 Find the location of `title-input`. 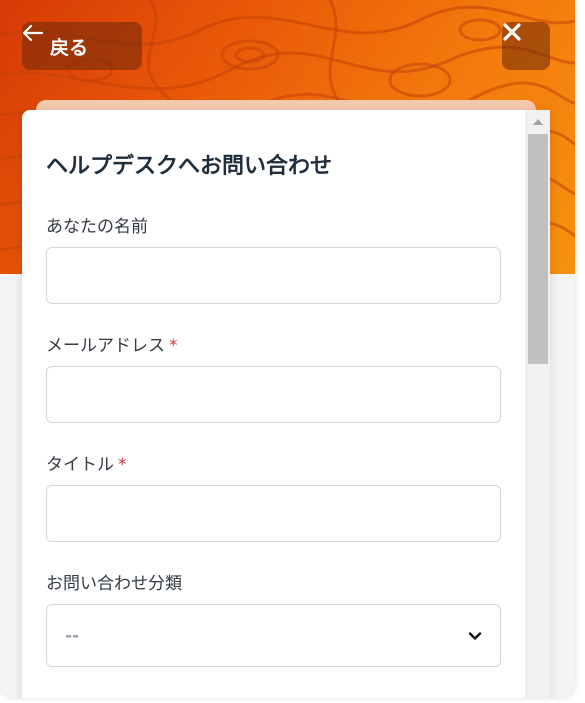

title-input is located at coordinates (273, 513).